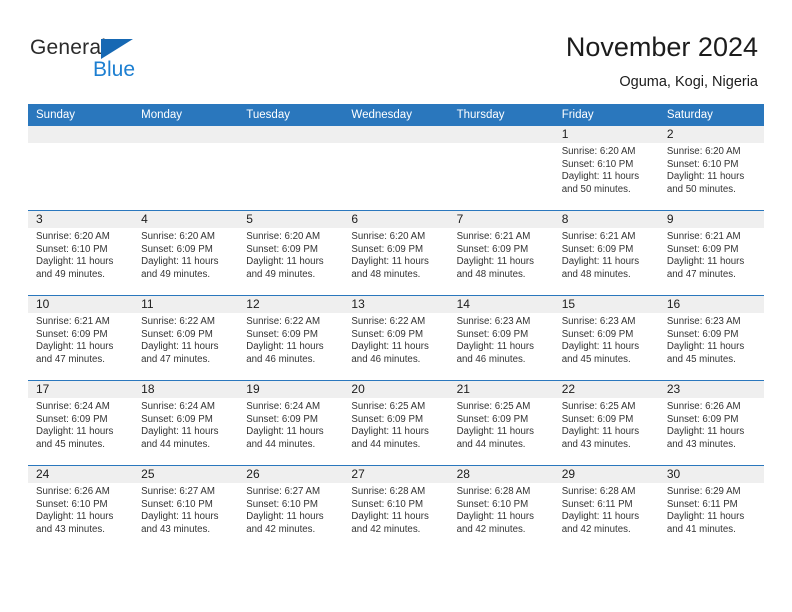 Image resolution: width=792 pixels, height=612 pixels. Describe the element at coordinates (703, 236) in the screenshot. I see `sunrise-text: Sunrise: 6:21 AM` at that location.